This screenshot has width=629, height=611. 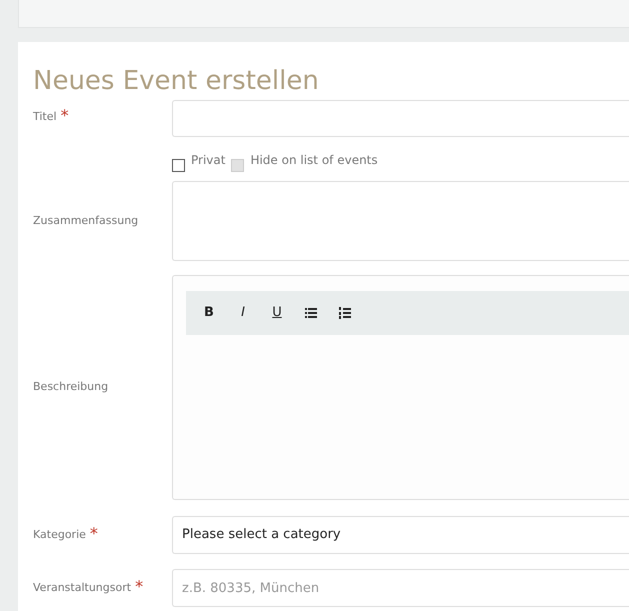 I want to click on checkbox-label: Hide on list of events, so click(x=314, y=160).